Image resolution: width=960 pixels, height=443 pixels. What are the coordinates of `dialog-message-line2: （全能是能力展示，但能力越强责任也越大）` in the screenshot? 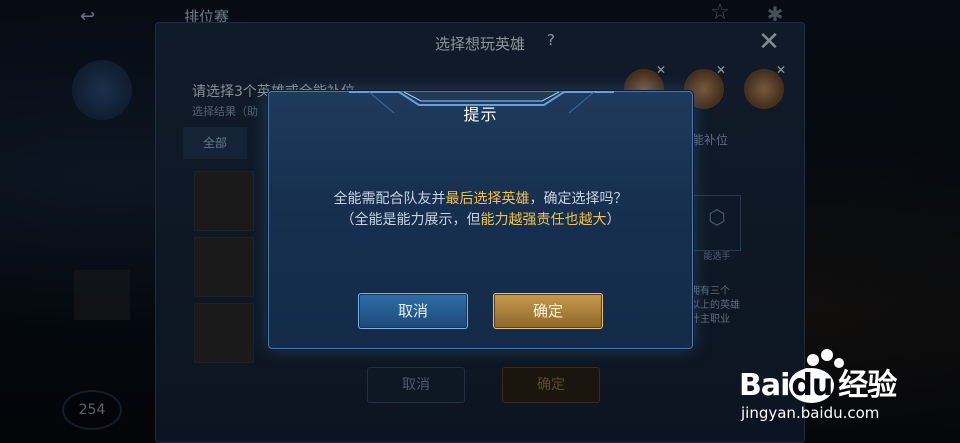 It's located at (480, 220).